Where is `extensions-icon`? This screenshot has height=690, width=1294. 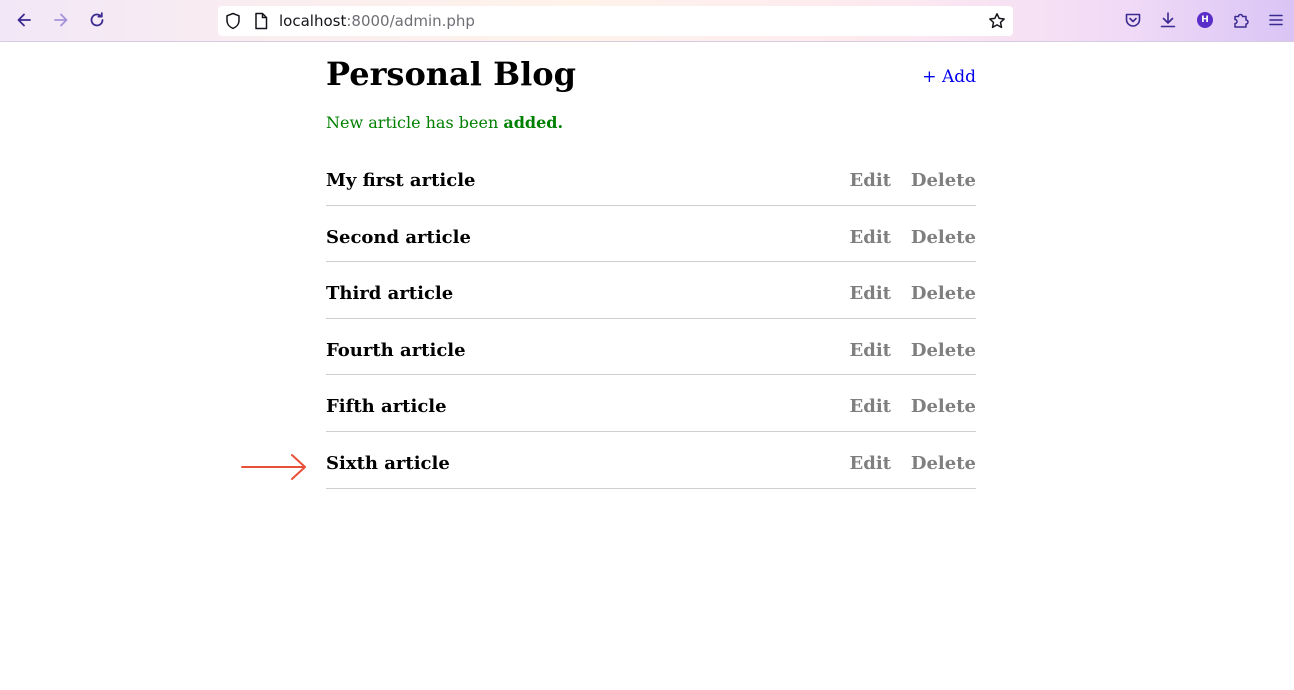
extensions-icon is located at coordinates (1241, 20).